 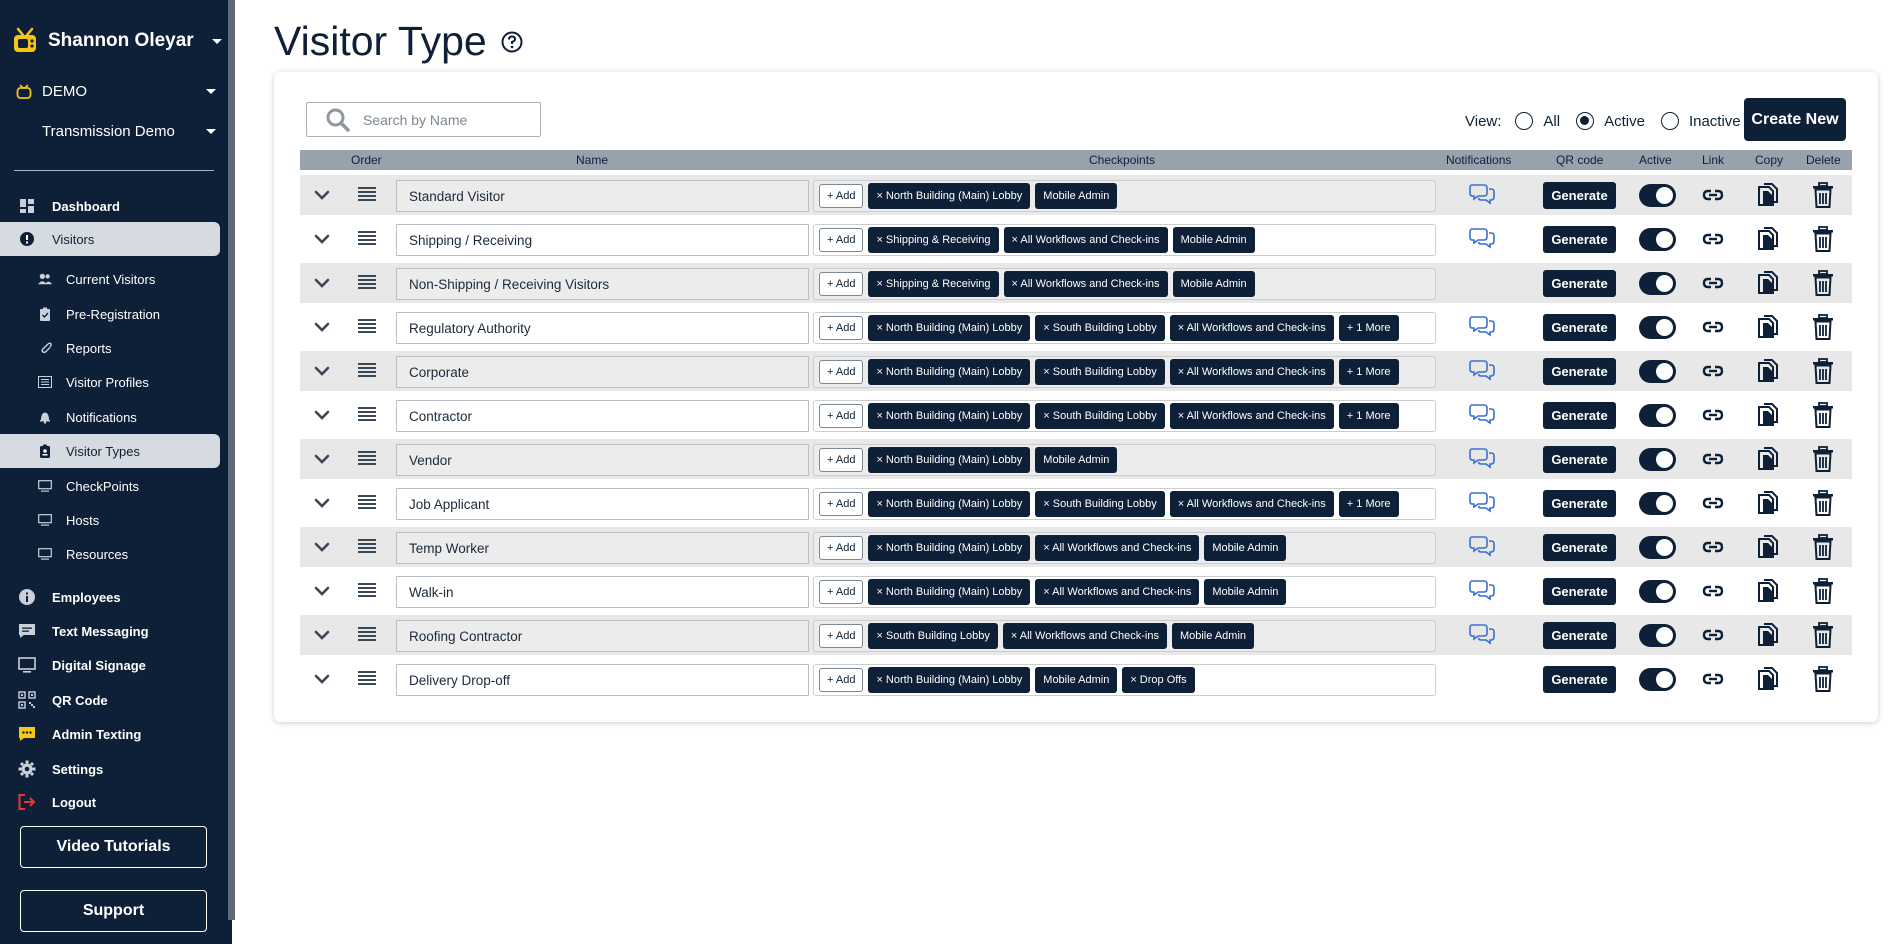 What do you see at coordinates (1669, 121) in the screenshot?
I see `view-inactive-radio` at bounding box center [1669, 121].